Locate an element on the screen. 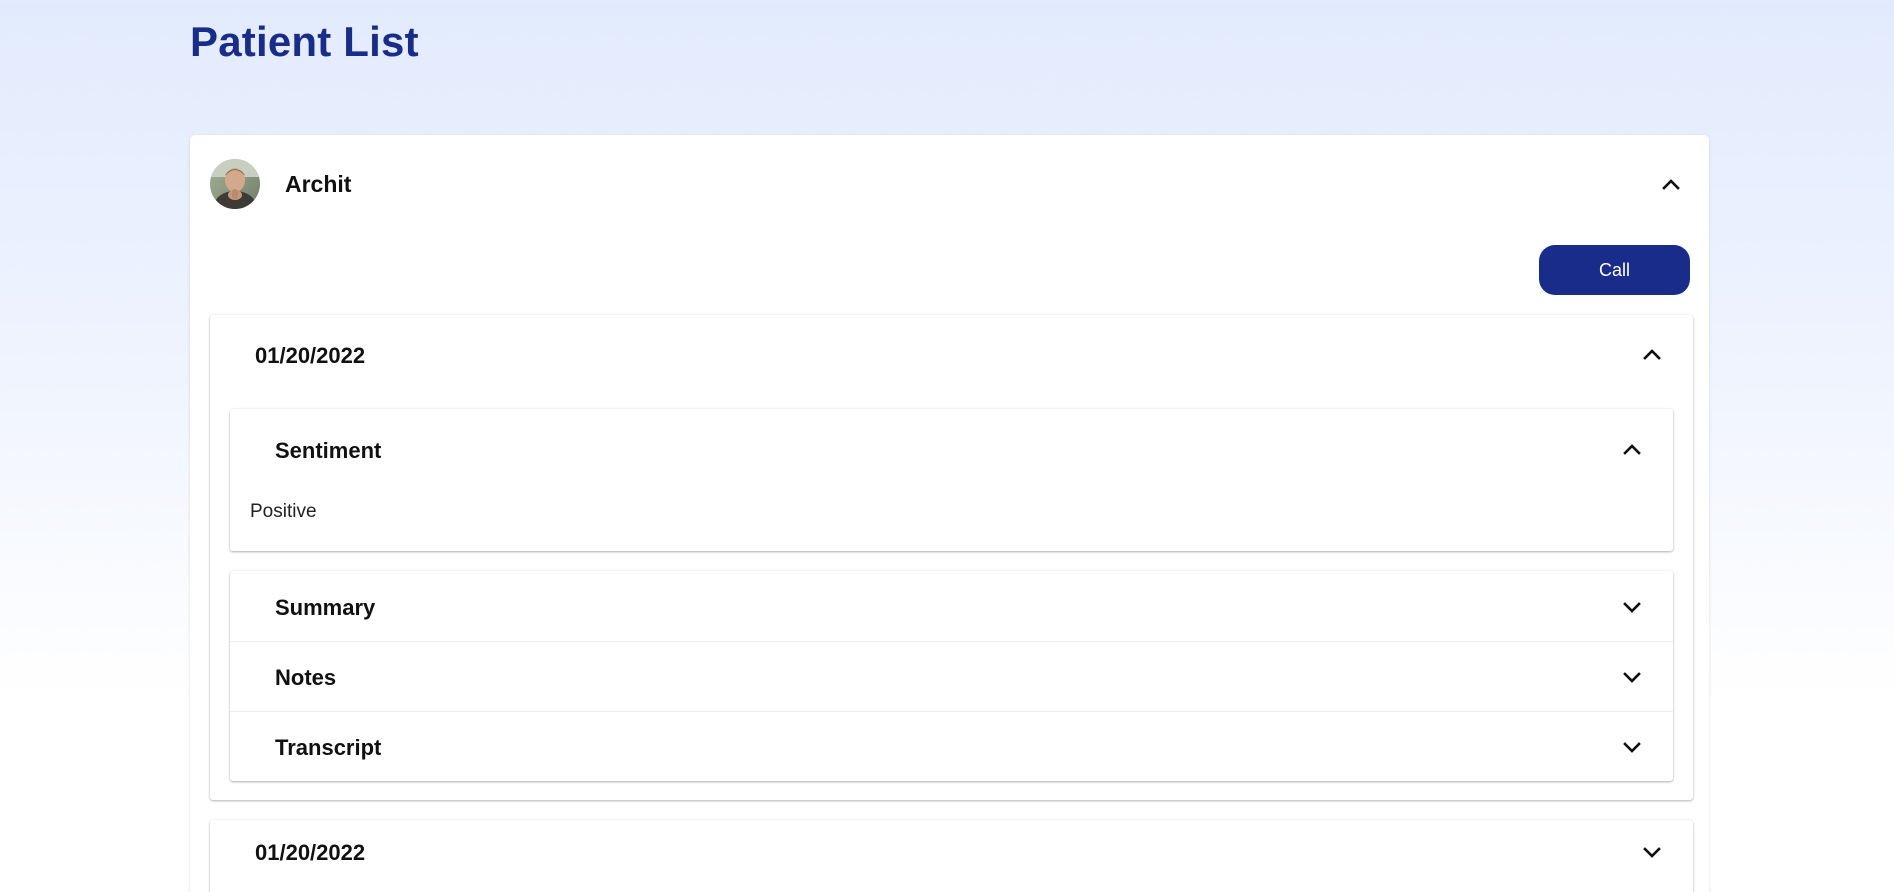 This screenshot has height=892, width=1894. section-title-notes: Notes is located at coordinates (306, 677).